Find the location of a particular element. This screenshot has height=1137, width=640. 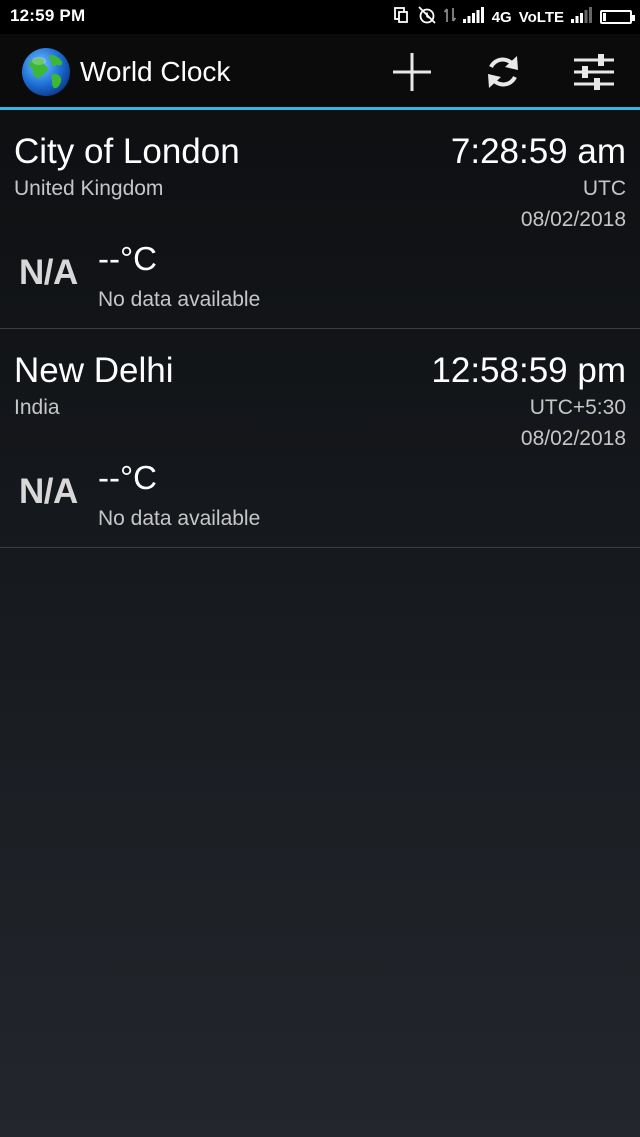

signal-2-icon is located at coordinates (582, 17).